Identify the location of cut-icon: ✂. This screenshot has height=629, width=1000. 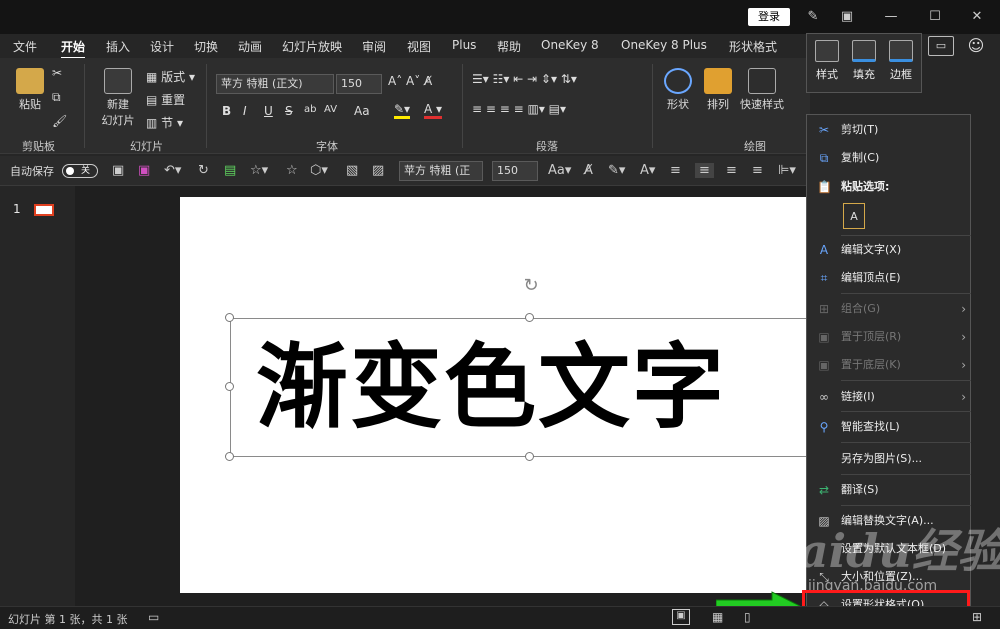
(57, 73).